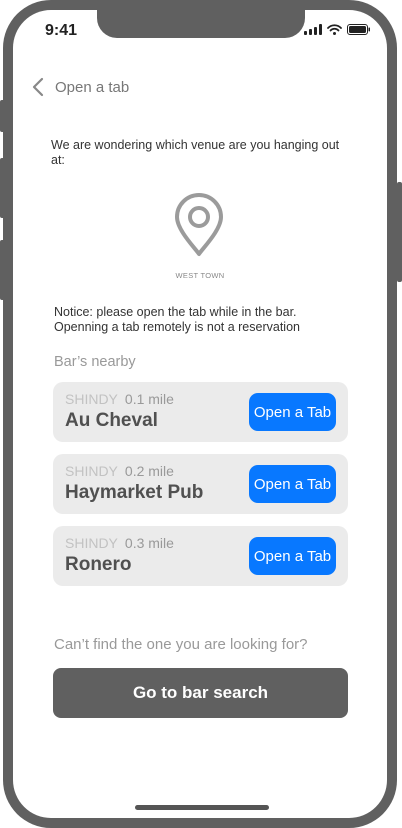 Image resolution: width=402 pixels, height=828 pixels. I want to click on volume-up-button, so click(2, 188).